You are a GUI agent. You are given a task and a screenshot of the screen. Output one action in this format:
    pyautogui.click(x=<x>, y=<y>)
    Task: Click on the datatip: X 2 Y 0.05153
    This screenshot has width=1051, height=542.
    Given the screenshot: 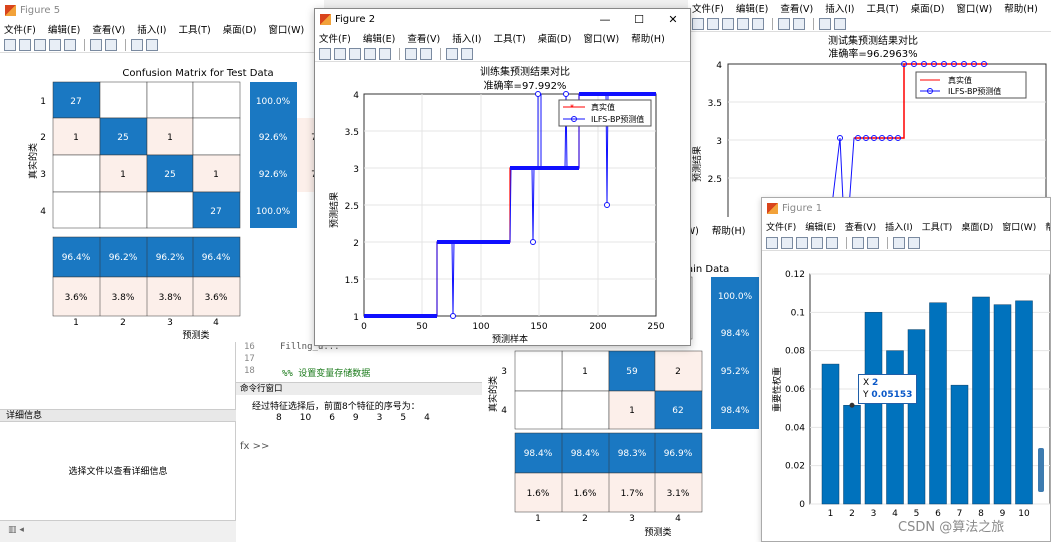 What is the action you would take?
    pyautogui.click(x=888, y=389)
    